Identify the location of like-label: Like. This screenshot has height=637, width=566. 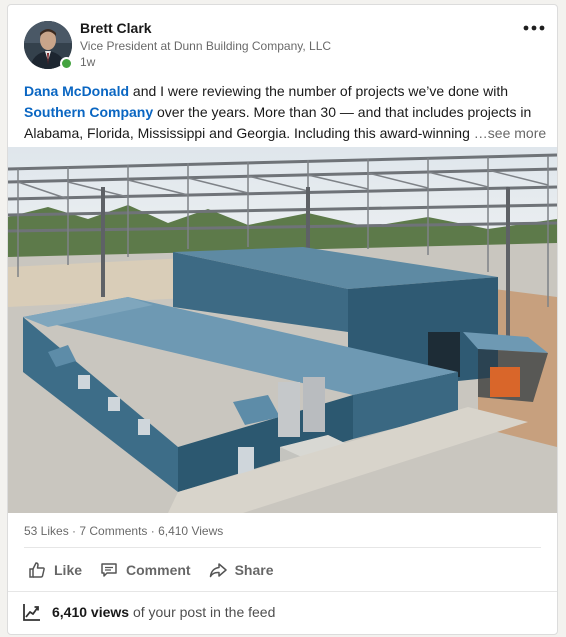
(68, 570).